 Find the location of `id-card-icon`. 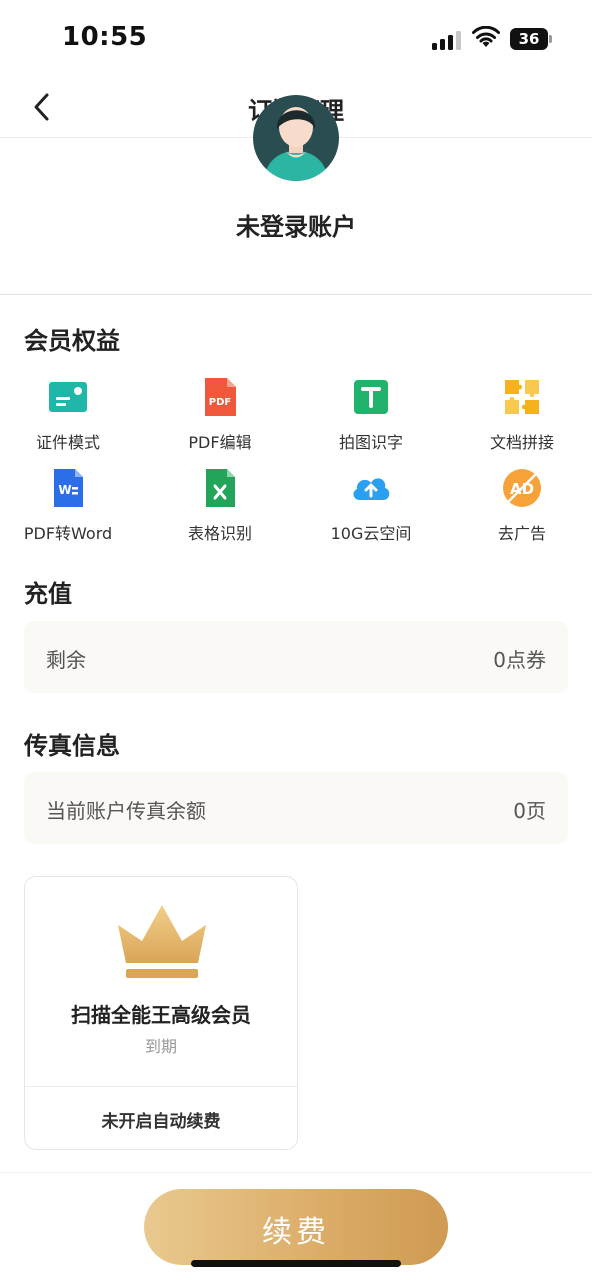

id-card-icon is located at coordinates (68, 397).